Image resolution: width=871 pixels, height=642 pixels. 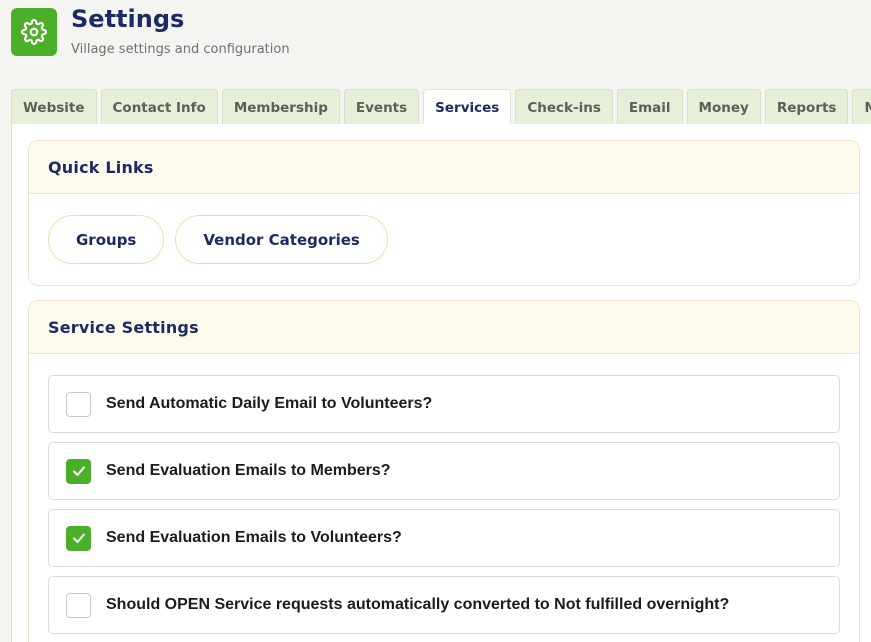 What do you see at coordinates (444, 538) in the screenshot?
I see `setting-evaluation-emails-volunteers: Send Evaluation Emails to Volunteers?` at bounding box center [444, 538].